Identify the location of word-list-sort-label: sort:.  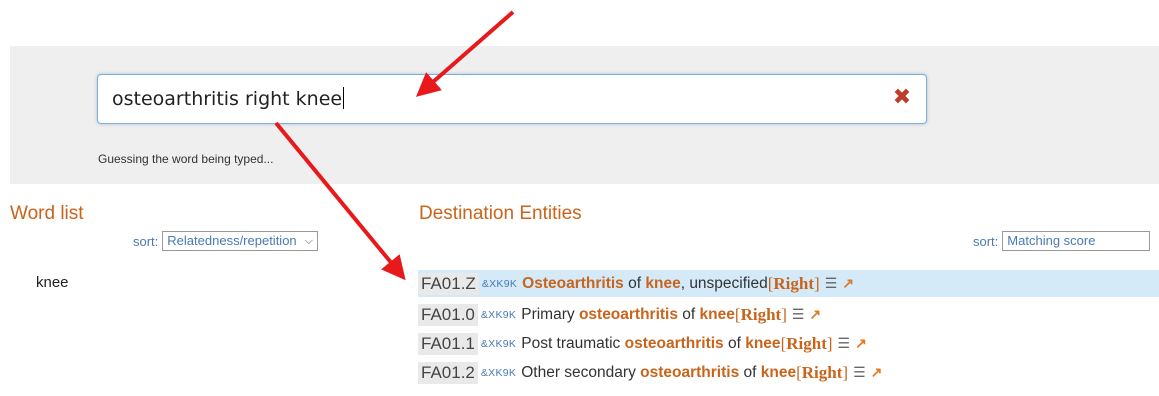
(146, 241).